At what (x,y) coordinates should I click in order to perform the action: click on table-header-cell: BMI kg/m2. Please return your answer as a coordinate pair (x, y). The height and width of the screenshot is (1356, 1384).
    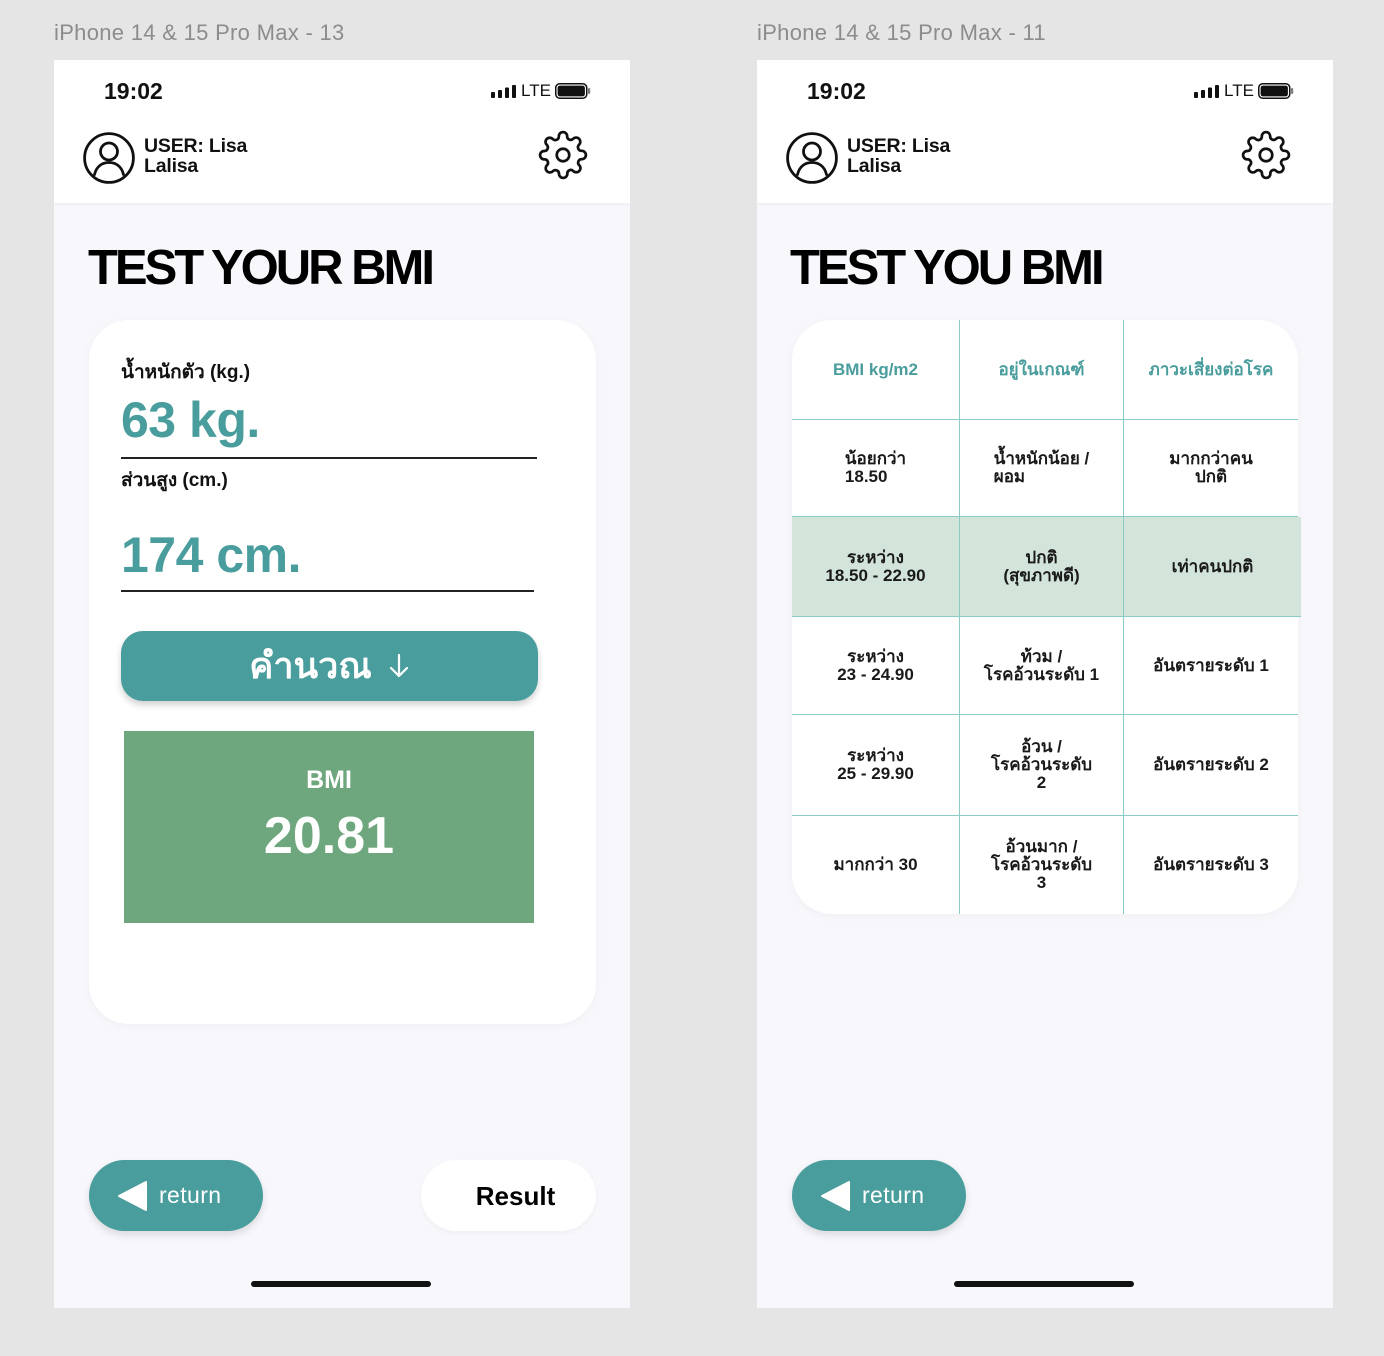
    Looking at the image, I should click on (876, 370).